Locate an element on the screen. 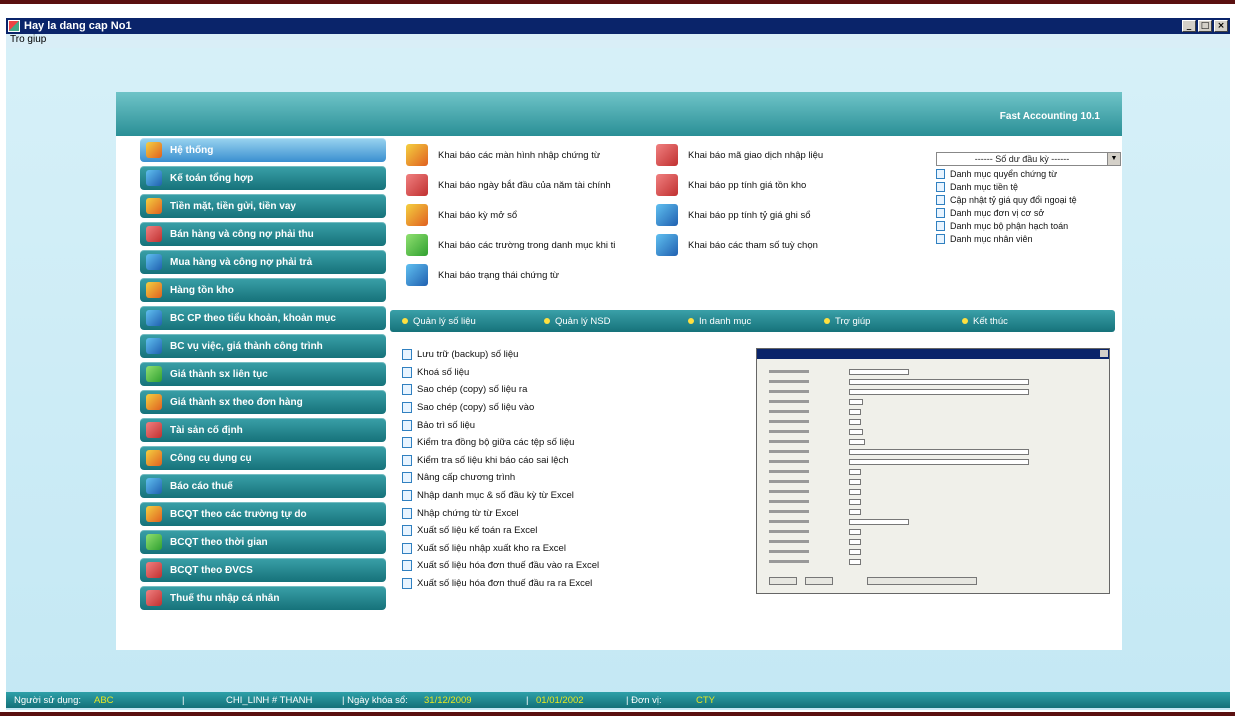  item-label: Bảo trì số liệu is located at coordinates (446, 425).